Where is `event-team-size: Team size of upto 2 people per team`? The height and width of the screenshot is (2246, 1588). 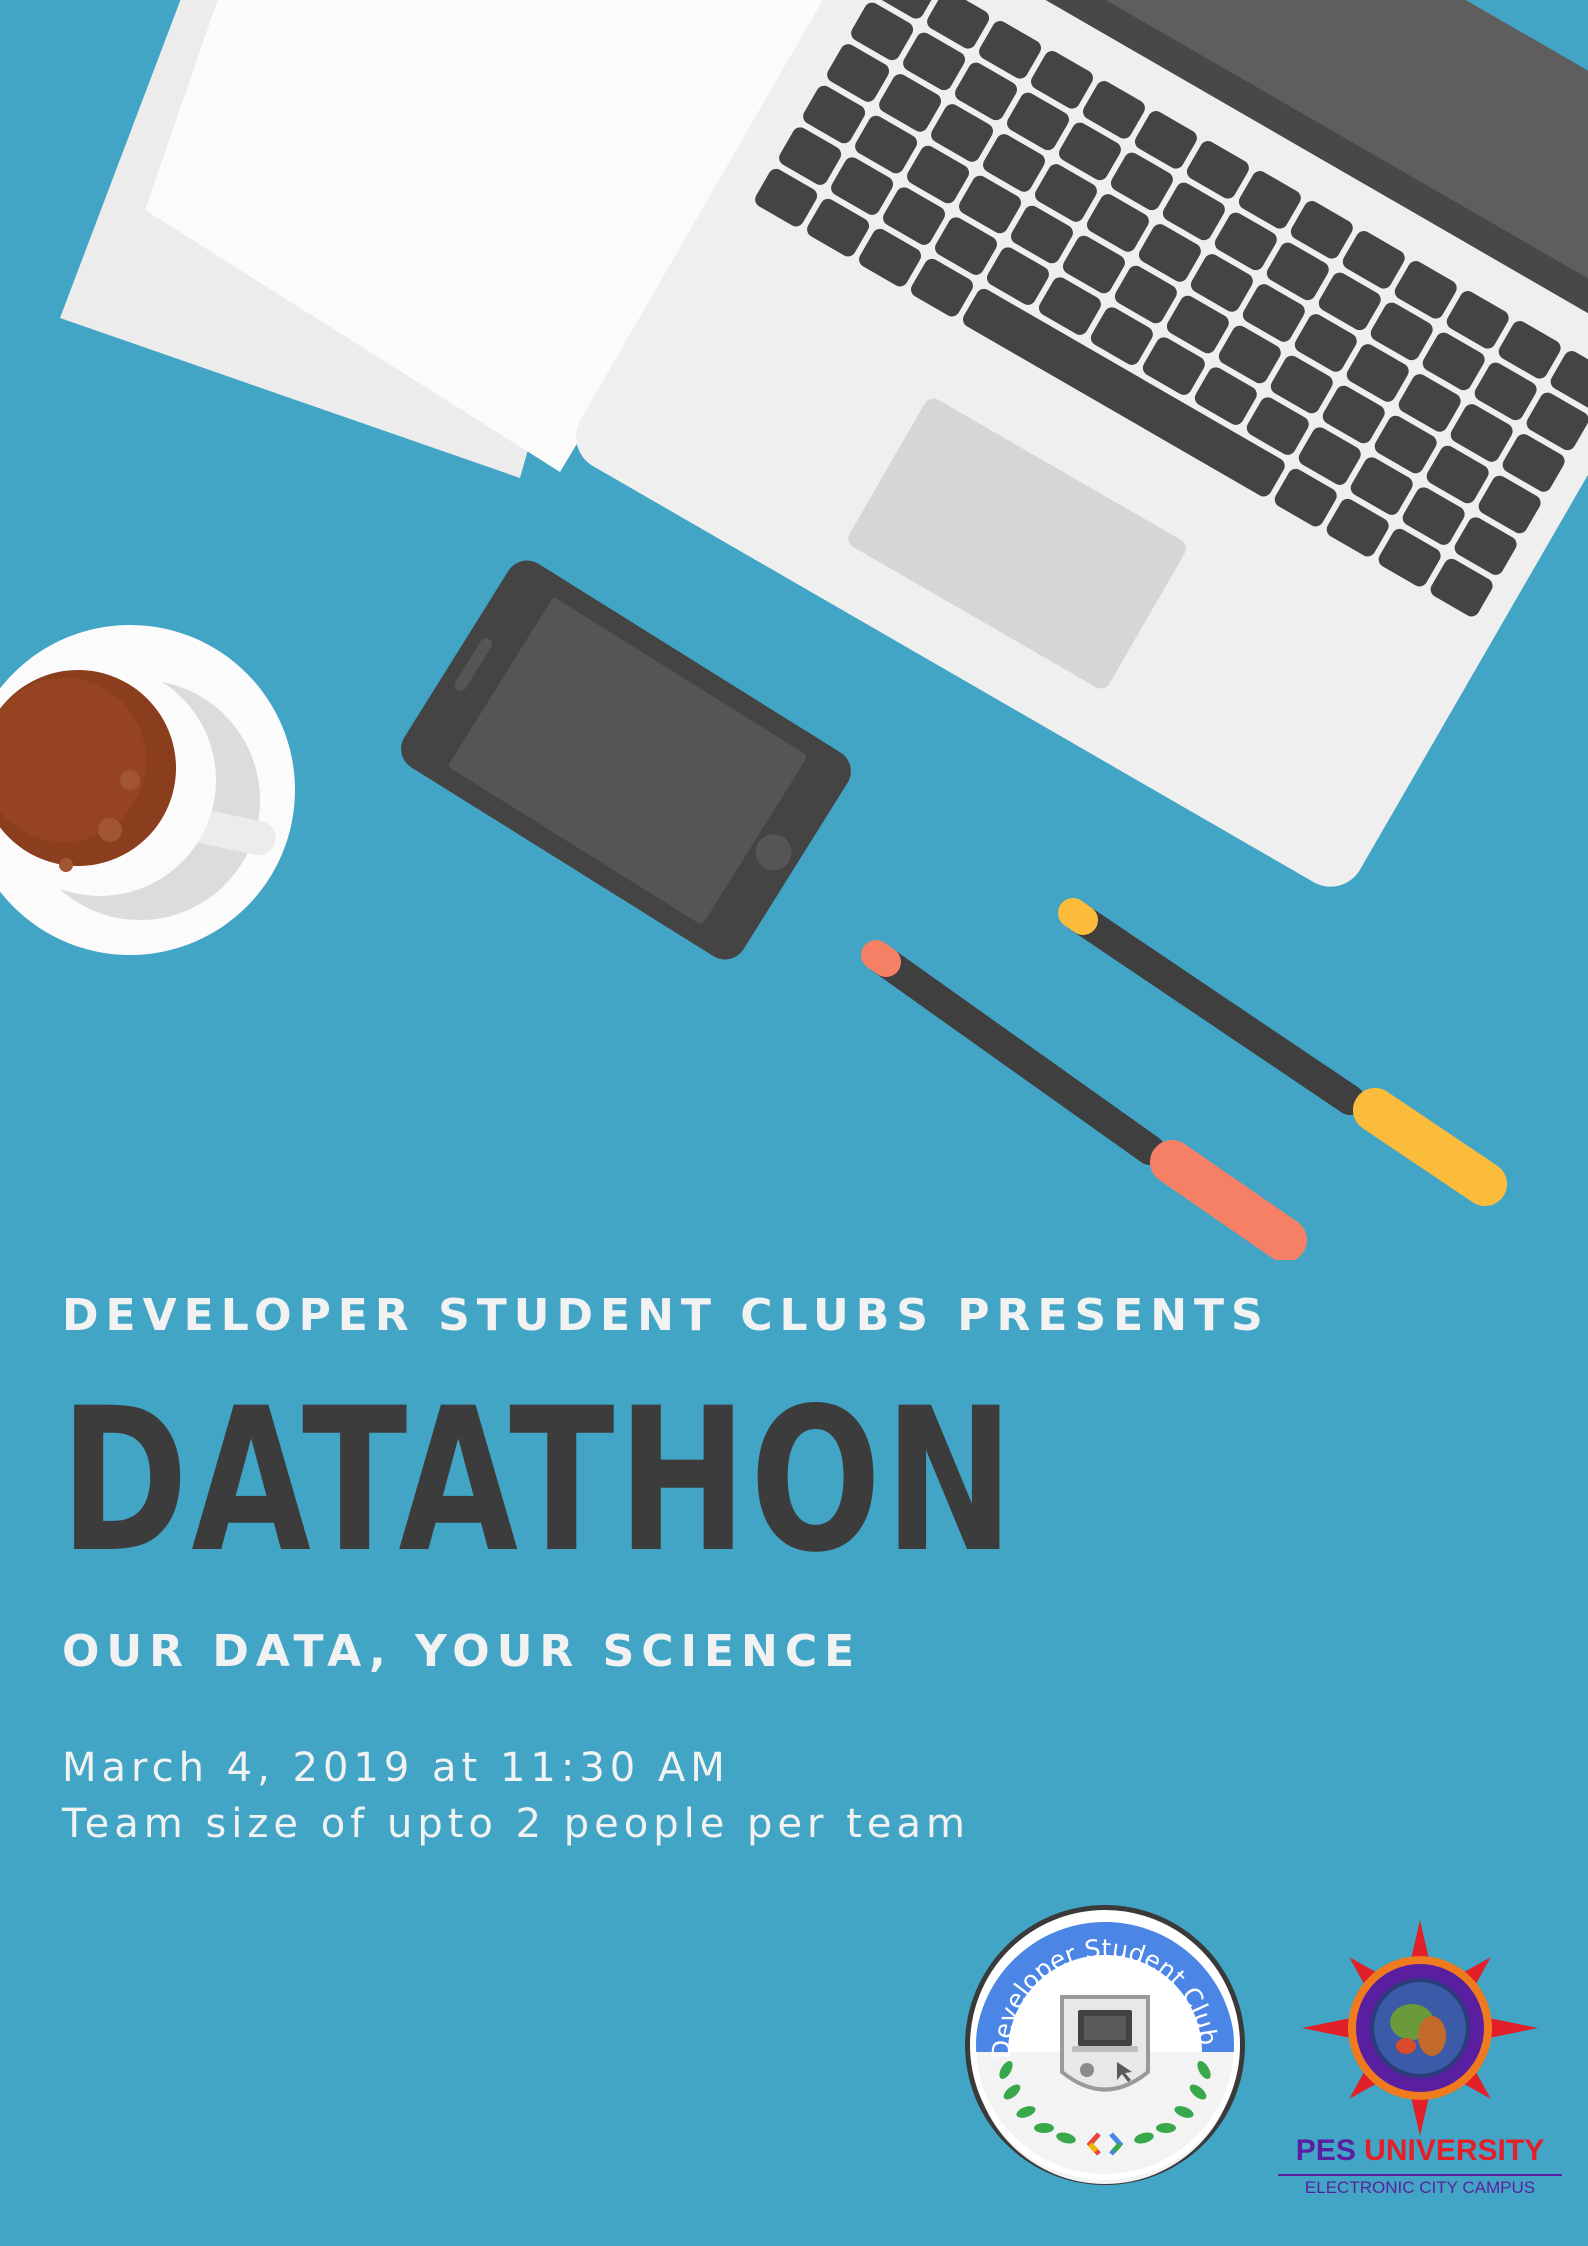
event-team-size: Team size of upto 2 people per team is located at coordinates (516, 1824).